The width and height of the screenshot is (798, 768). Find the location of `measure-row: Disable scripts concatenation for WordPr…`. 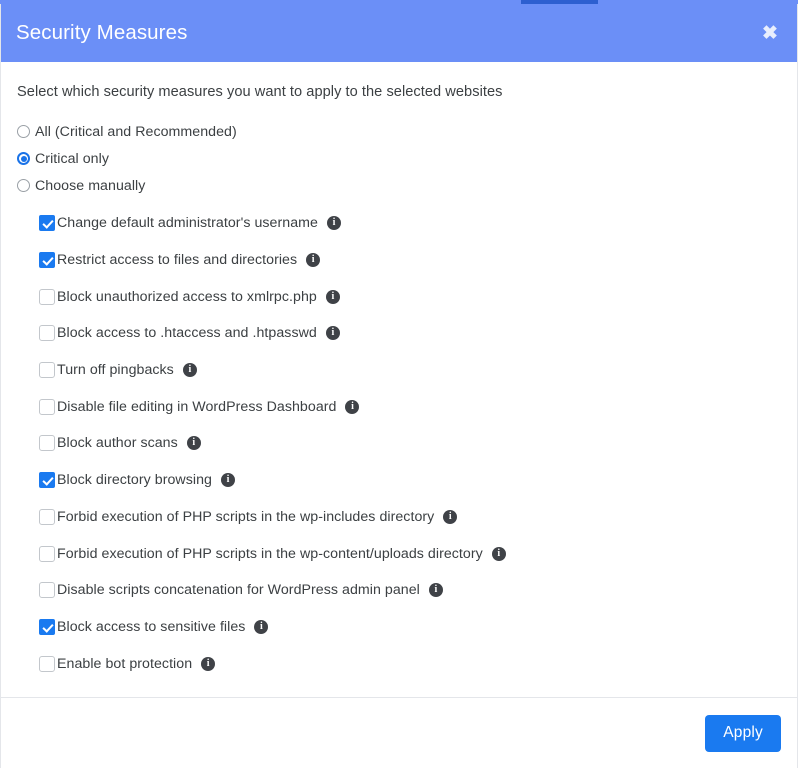

measure-row: Disable scripts concatenation for WordPr… is located at coordinates (410, 590).